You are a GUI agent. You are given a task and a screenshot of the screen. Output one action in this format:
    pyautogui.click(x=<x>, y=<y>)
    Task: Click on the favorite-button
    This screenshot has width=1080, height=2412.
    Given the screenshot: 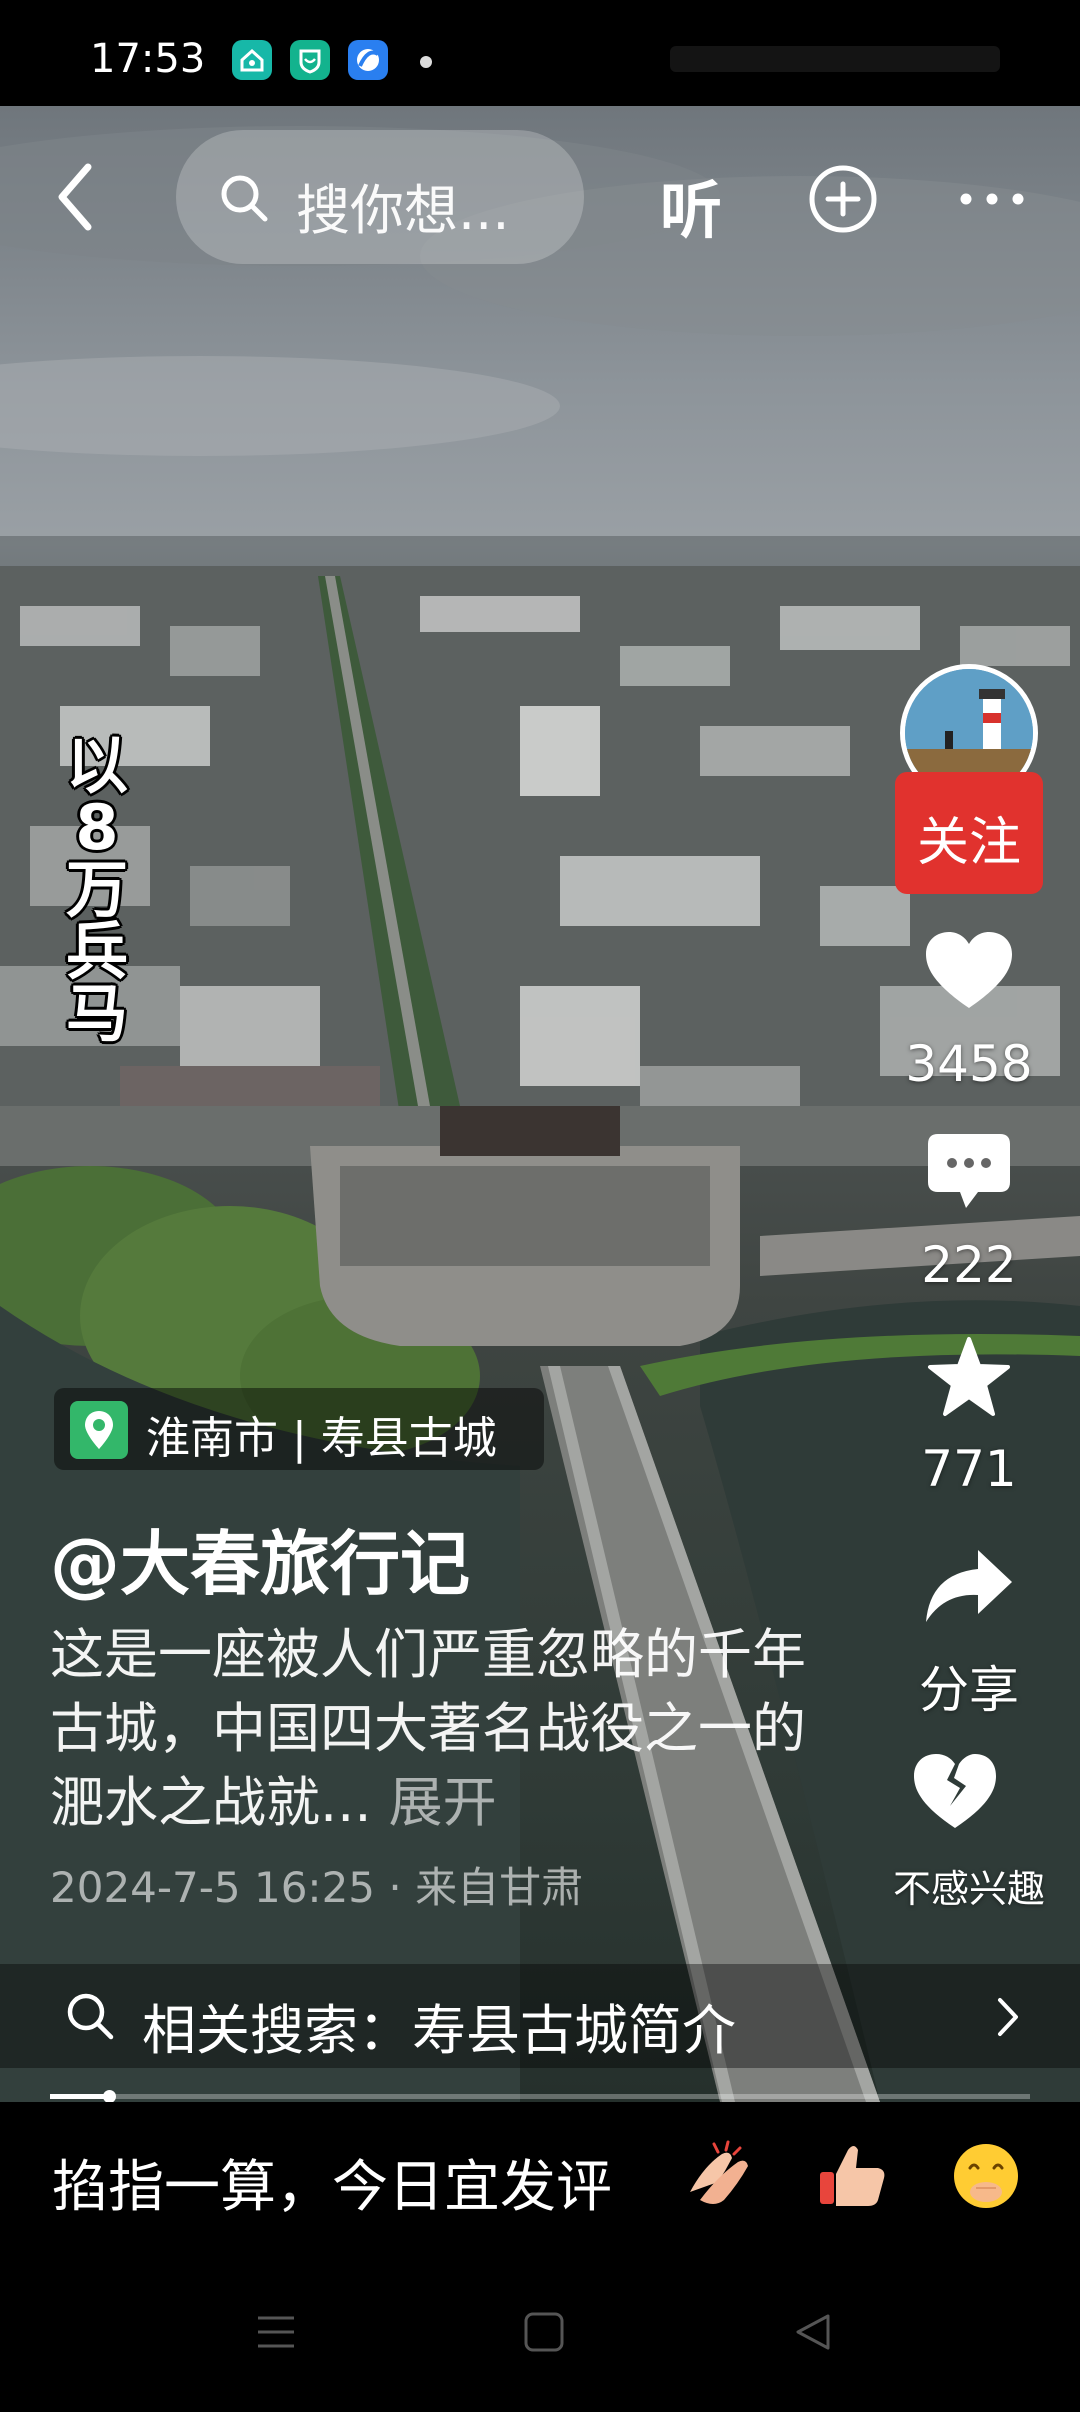 What is the action you would take?
    pyautogui.click(x=969, y=1378)
    